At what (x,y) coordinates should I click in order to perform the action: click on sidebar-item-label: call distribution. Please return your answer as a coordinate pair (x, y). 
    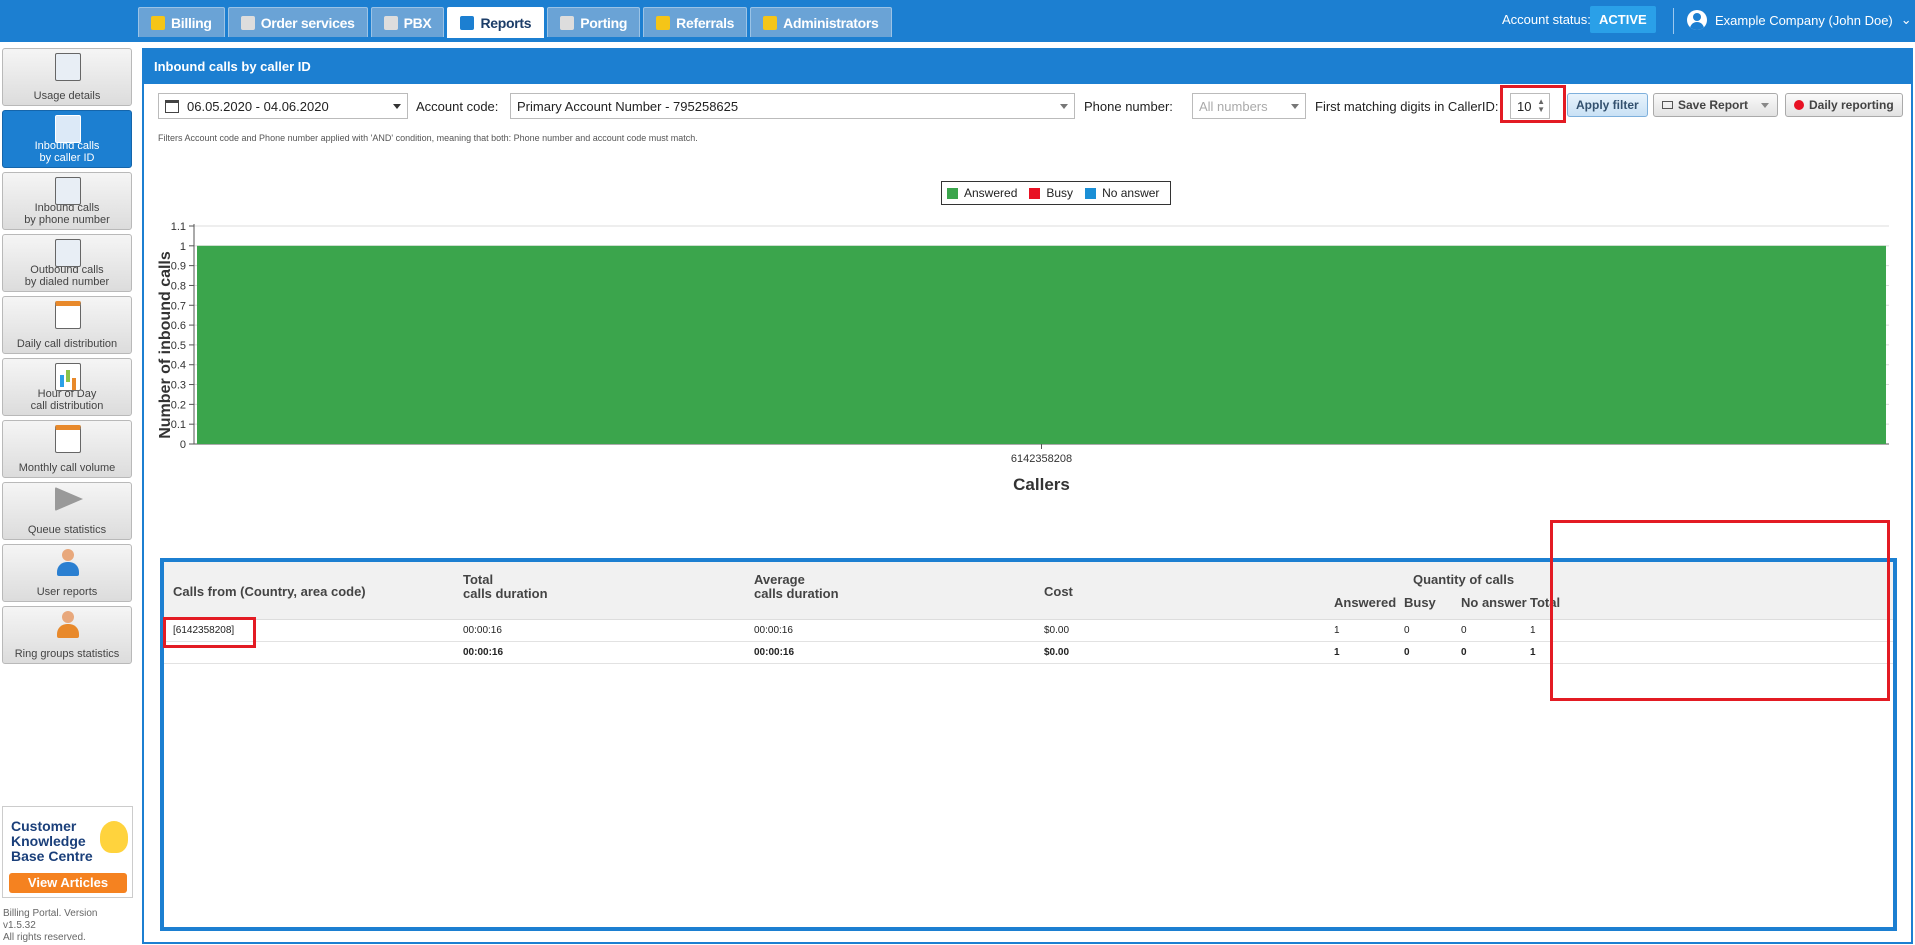
    Looking at the image, I should click on (67, 406).